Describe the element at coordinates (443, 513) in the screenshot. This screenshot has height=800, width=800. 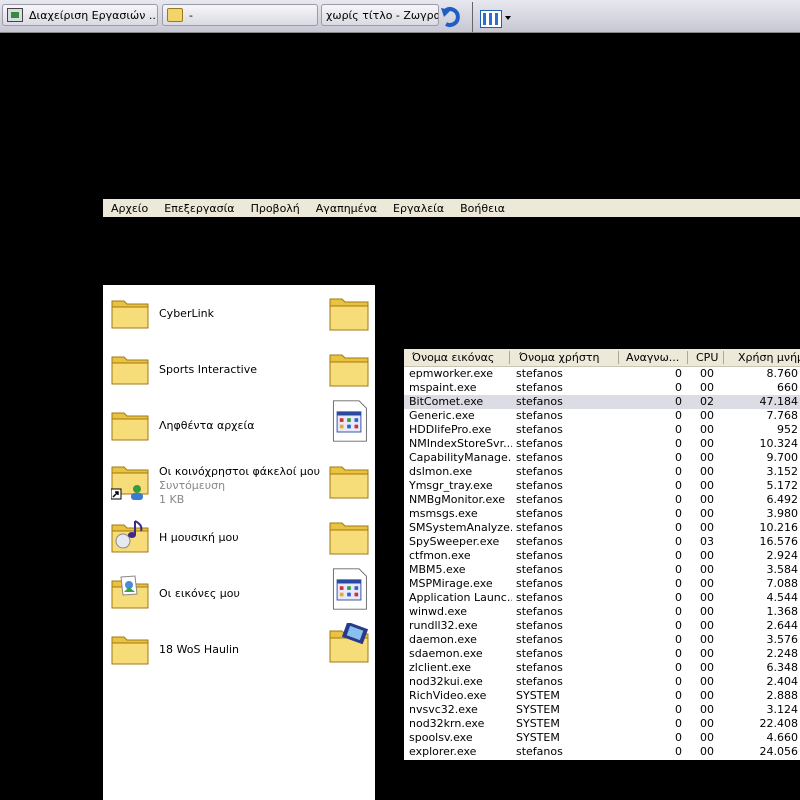
I see `process-image-name: msmsgs.exe` at that location.